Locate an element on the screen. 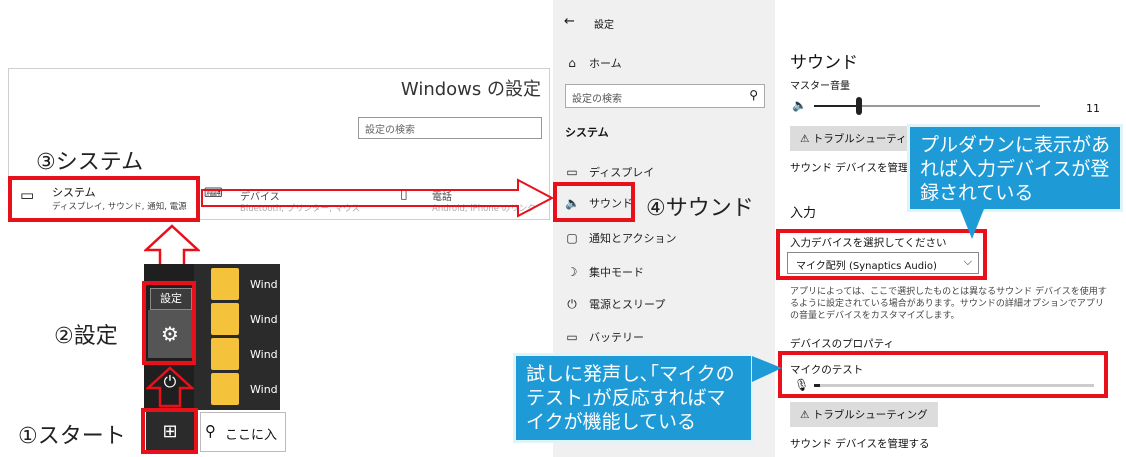 The width and height of the screenshot is (1126, 457). settings-button-highlight is located at coordinates (169, 323).